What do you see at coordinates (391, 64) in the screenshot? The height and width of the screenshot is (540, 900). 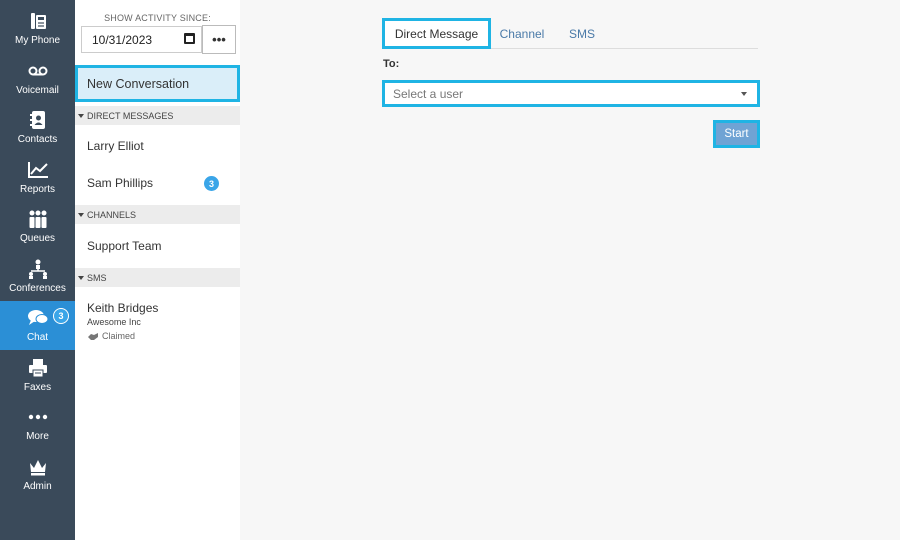 I see `to-label: To:` at bounding box center [391, 64].